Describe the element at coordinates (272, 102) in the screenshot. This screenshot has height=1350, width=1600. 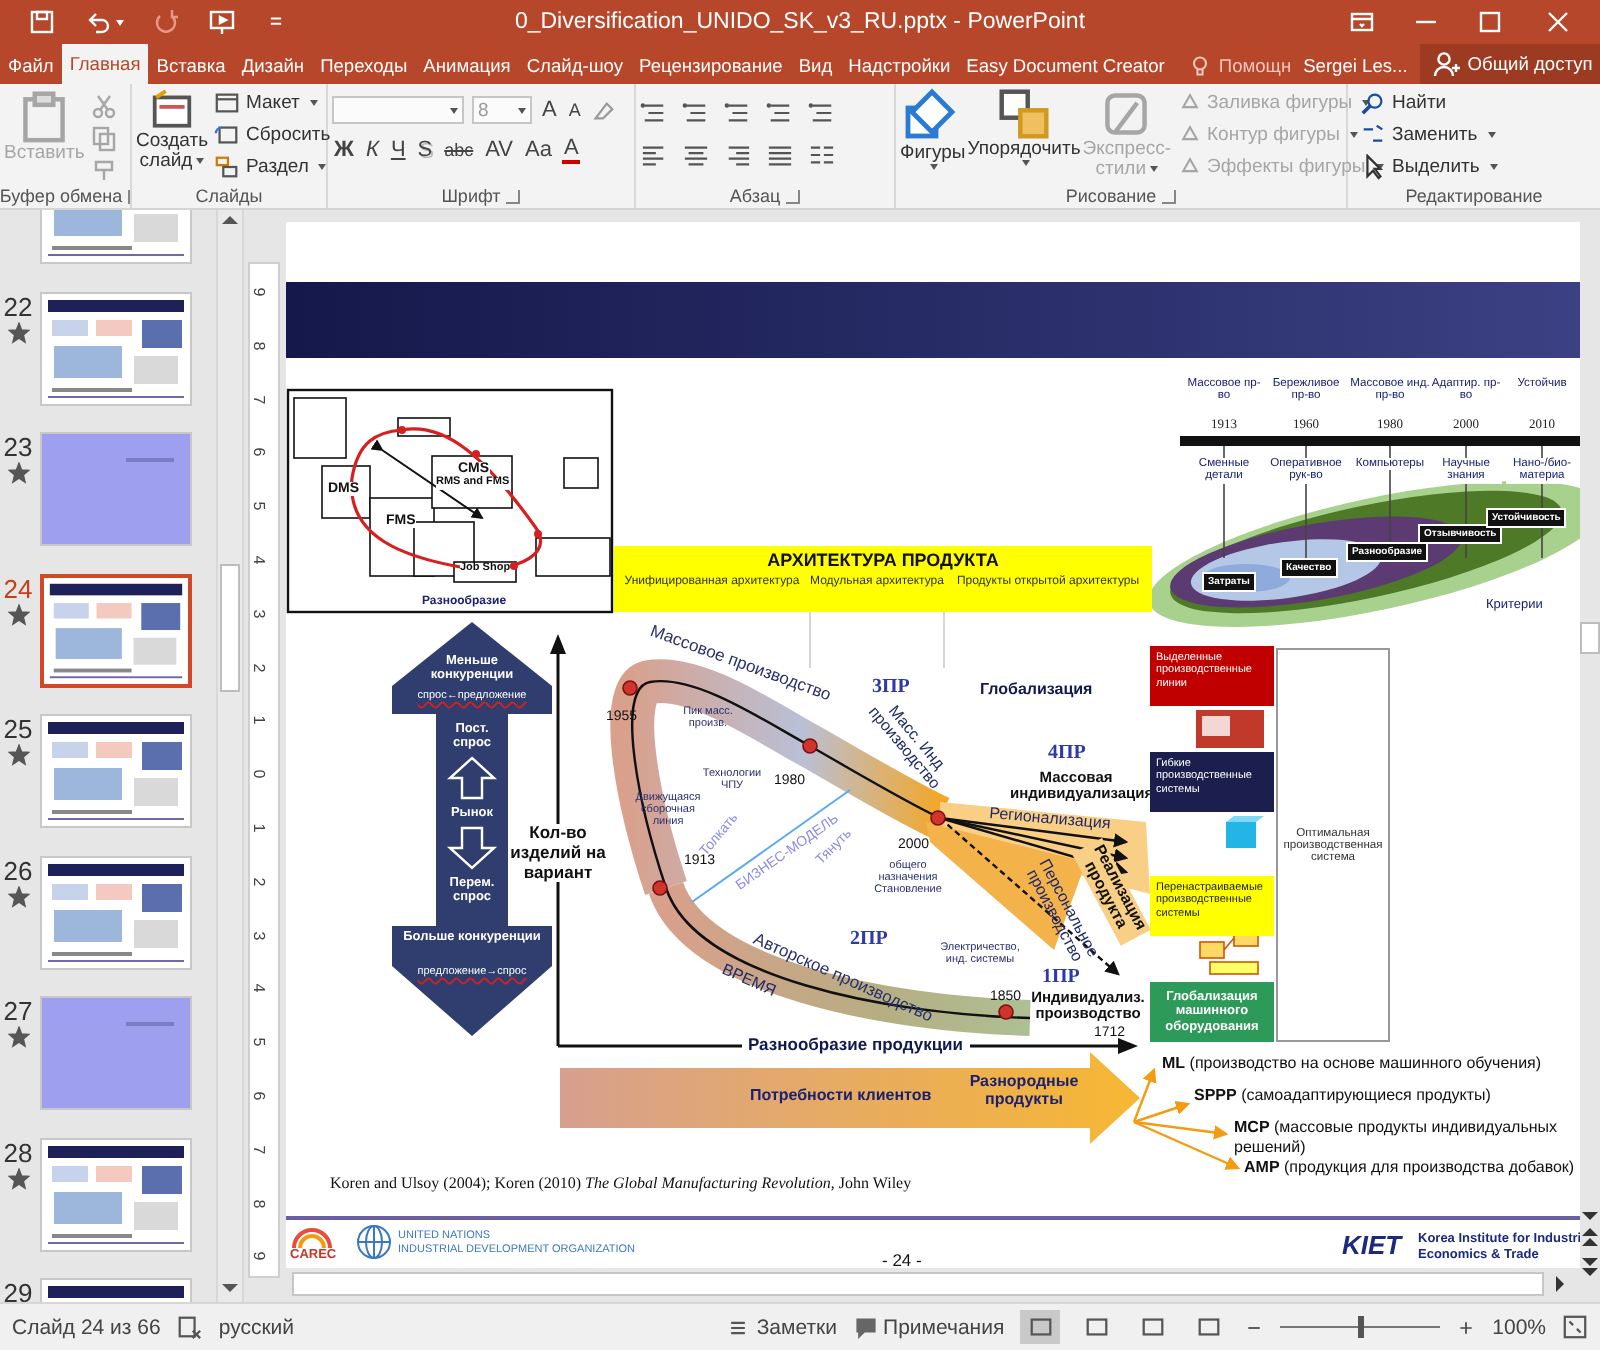
I see `layout-button: Макет` at that location.